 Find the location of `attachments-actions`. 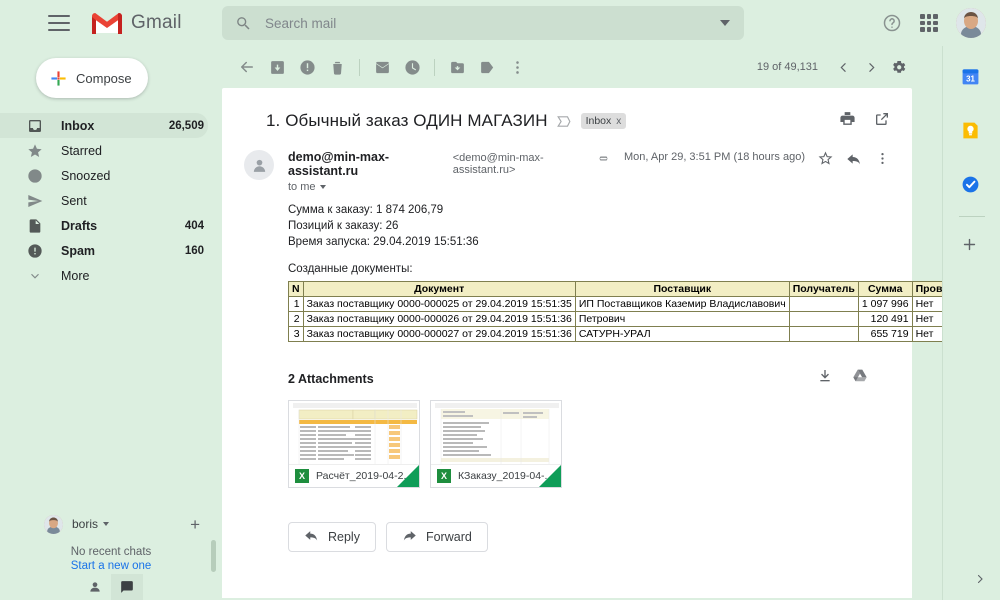

attachments-actions is located at coordinates (842, 378).